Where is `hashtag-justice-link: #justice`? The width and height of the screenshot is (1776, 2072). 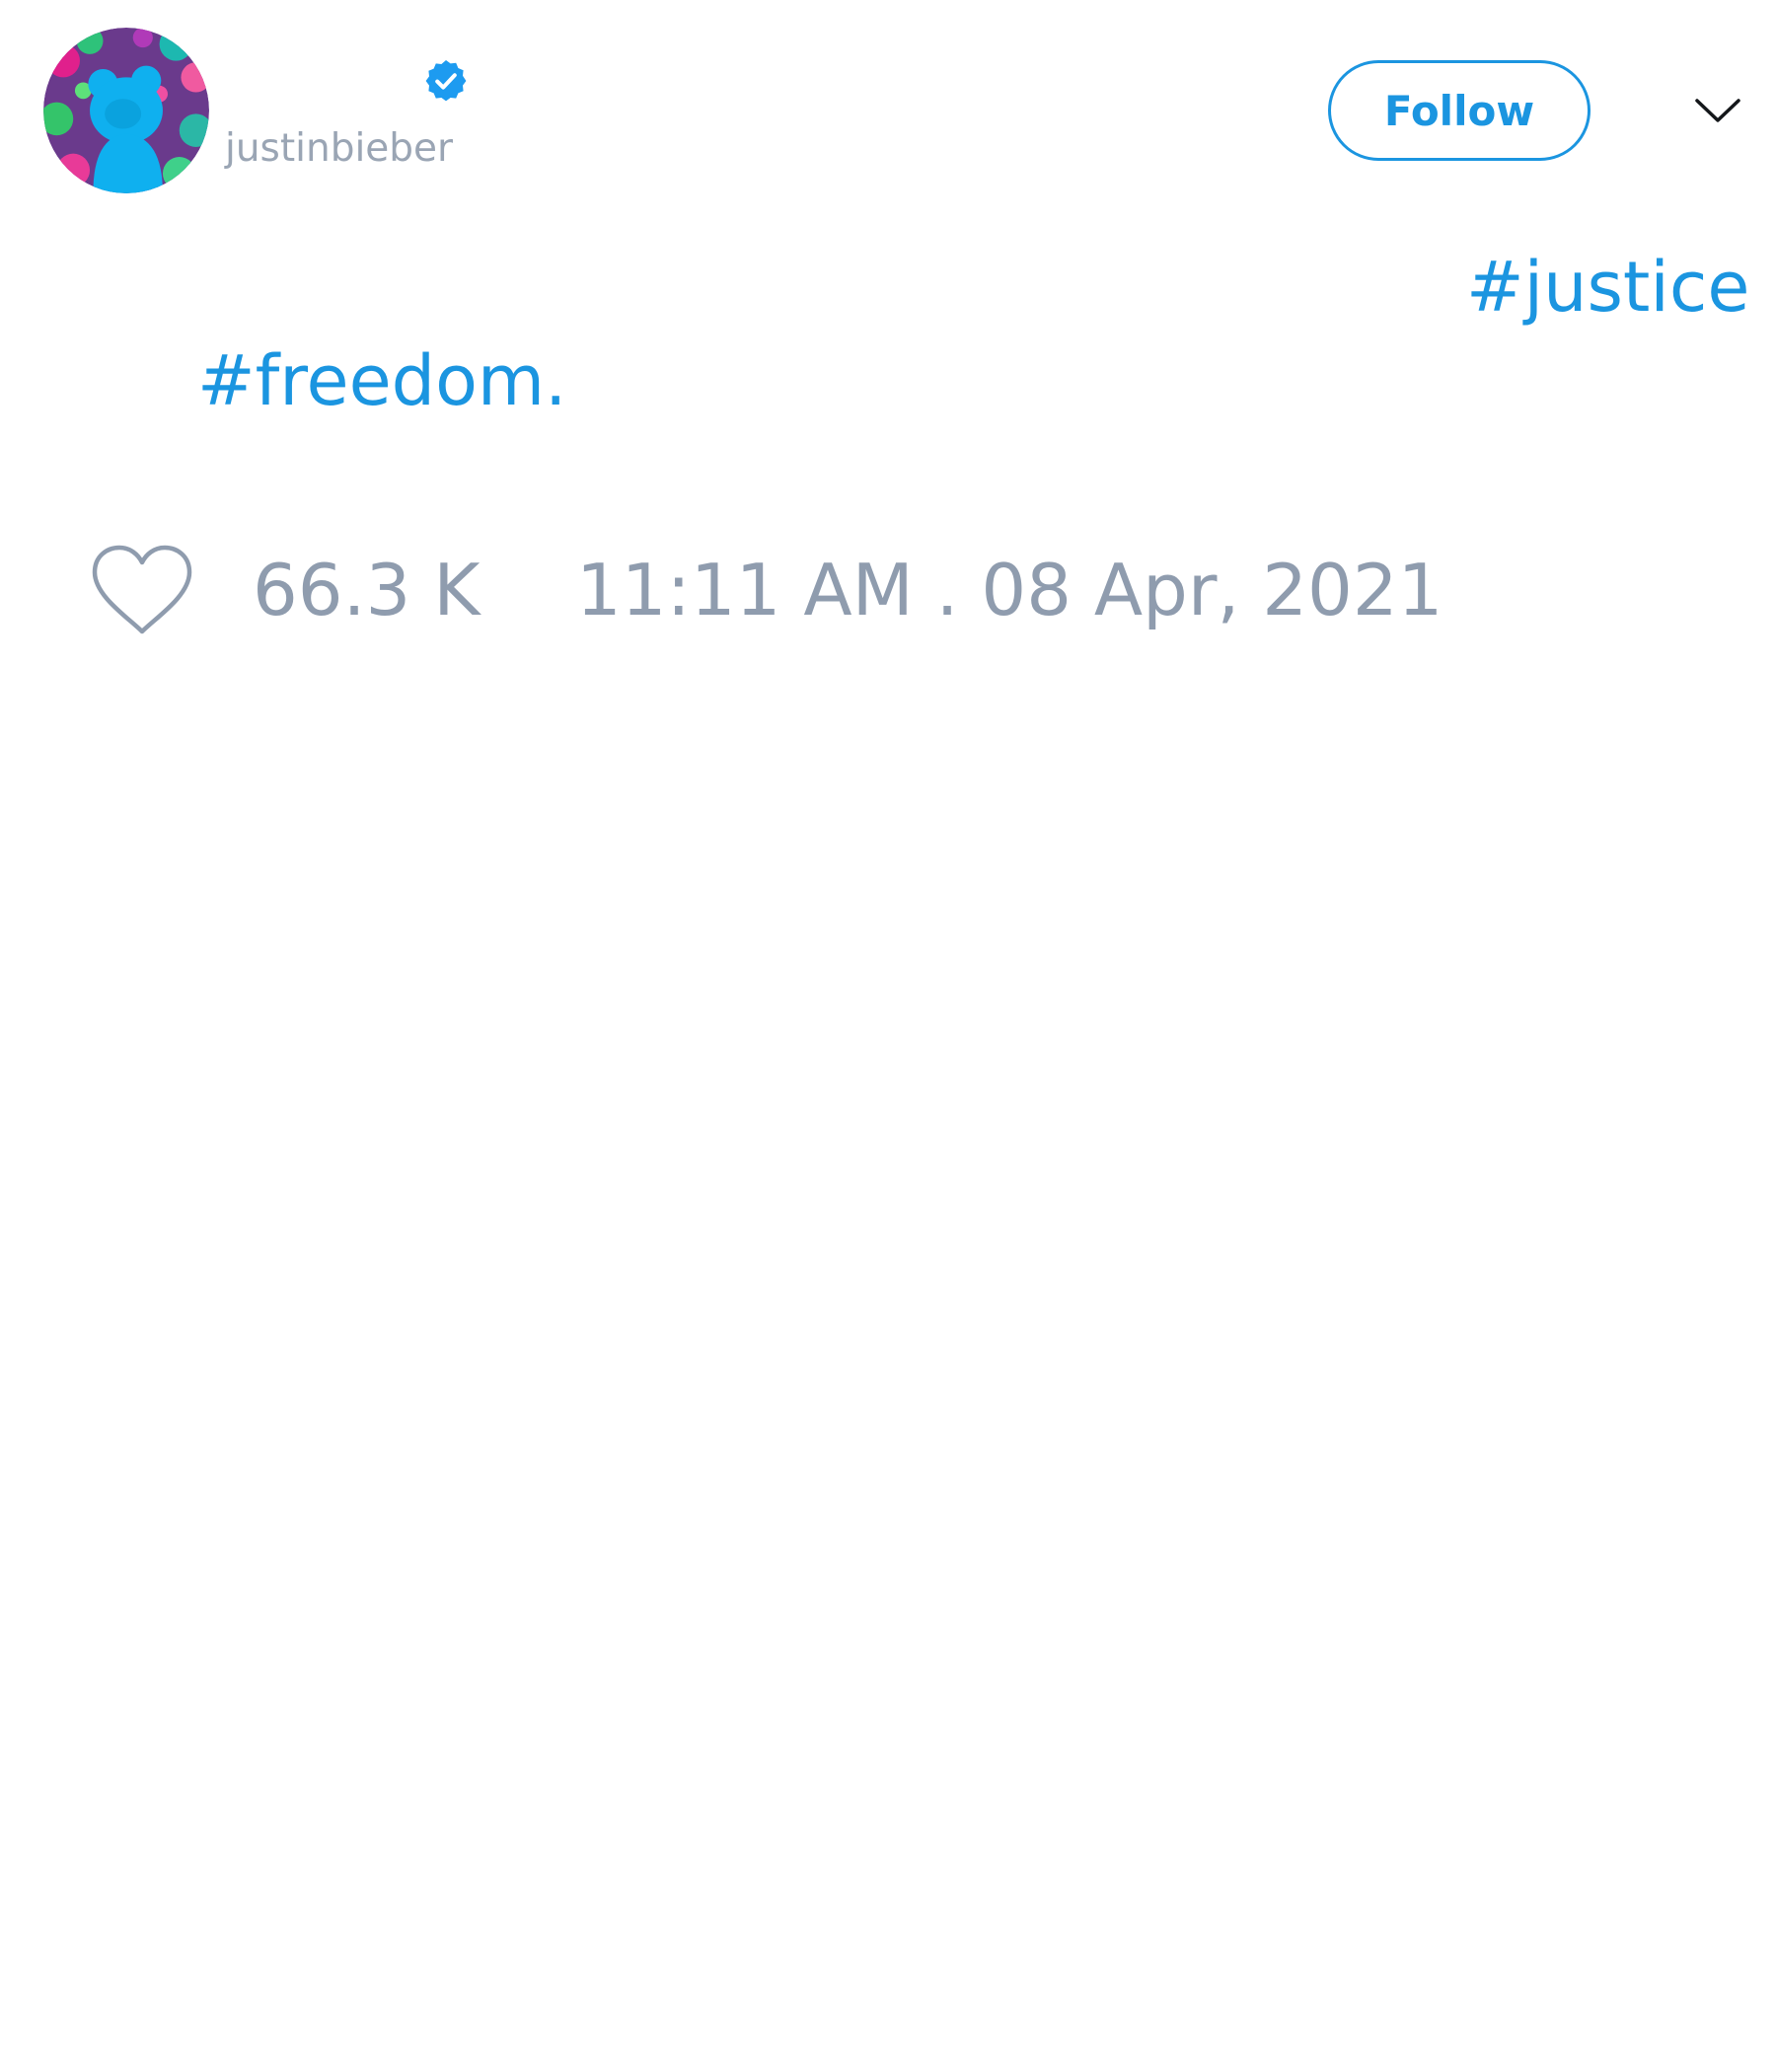 hashtag-justice-link: #justice is located at coordinates (1608, 288).